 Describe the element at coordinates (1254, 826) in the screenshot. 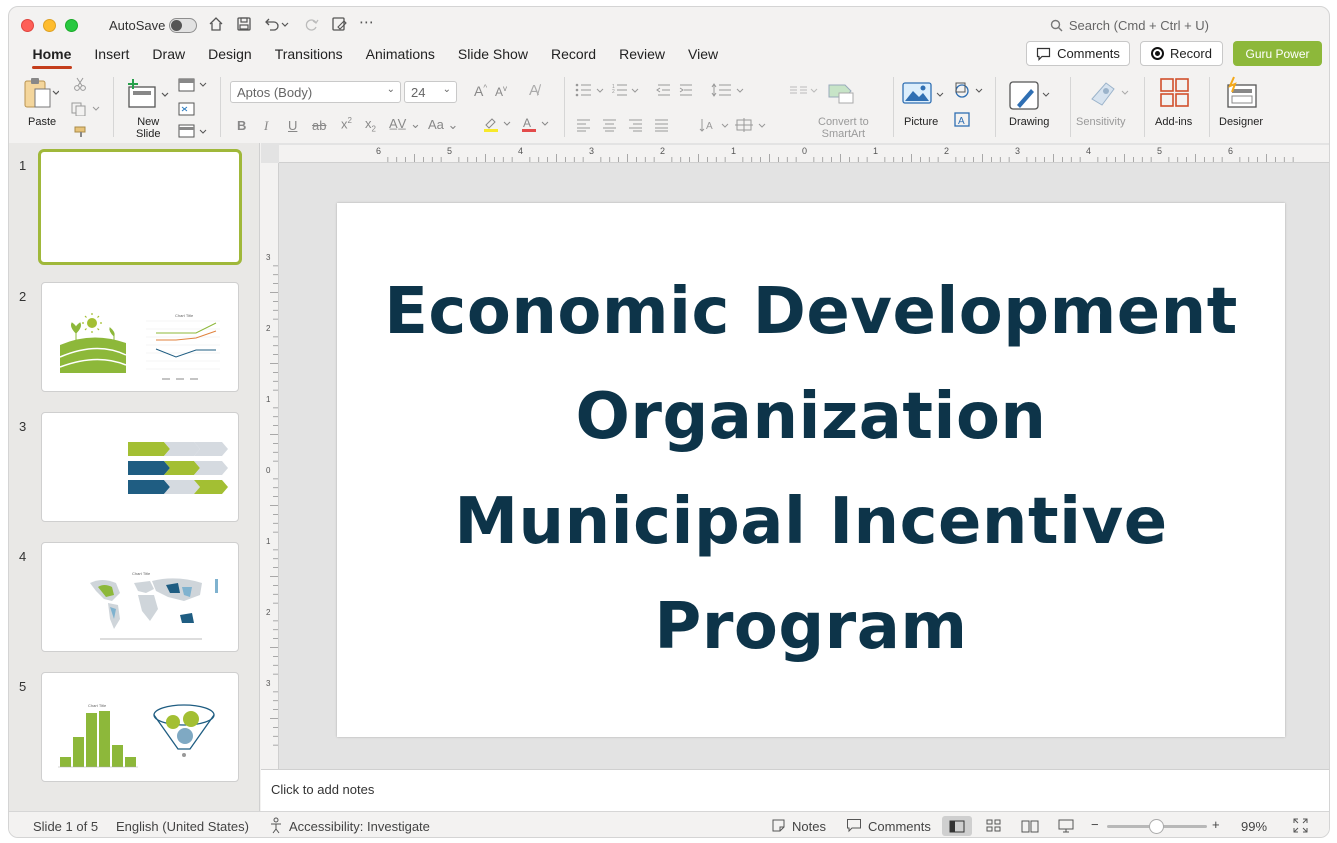

I see `zoom-level: 99%` at that location.